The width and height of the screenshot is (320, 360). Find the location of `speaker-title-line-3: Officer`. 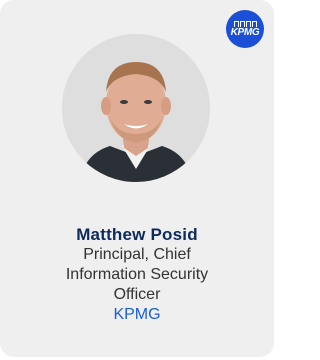

speaker-title-line-3: Officer is located at coordinates (137, 294).